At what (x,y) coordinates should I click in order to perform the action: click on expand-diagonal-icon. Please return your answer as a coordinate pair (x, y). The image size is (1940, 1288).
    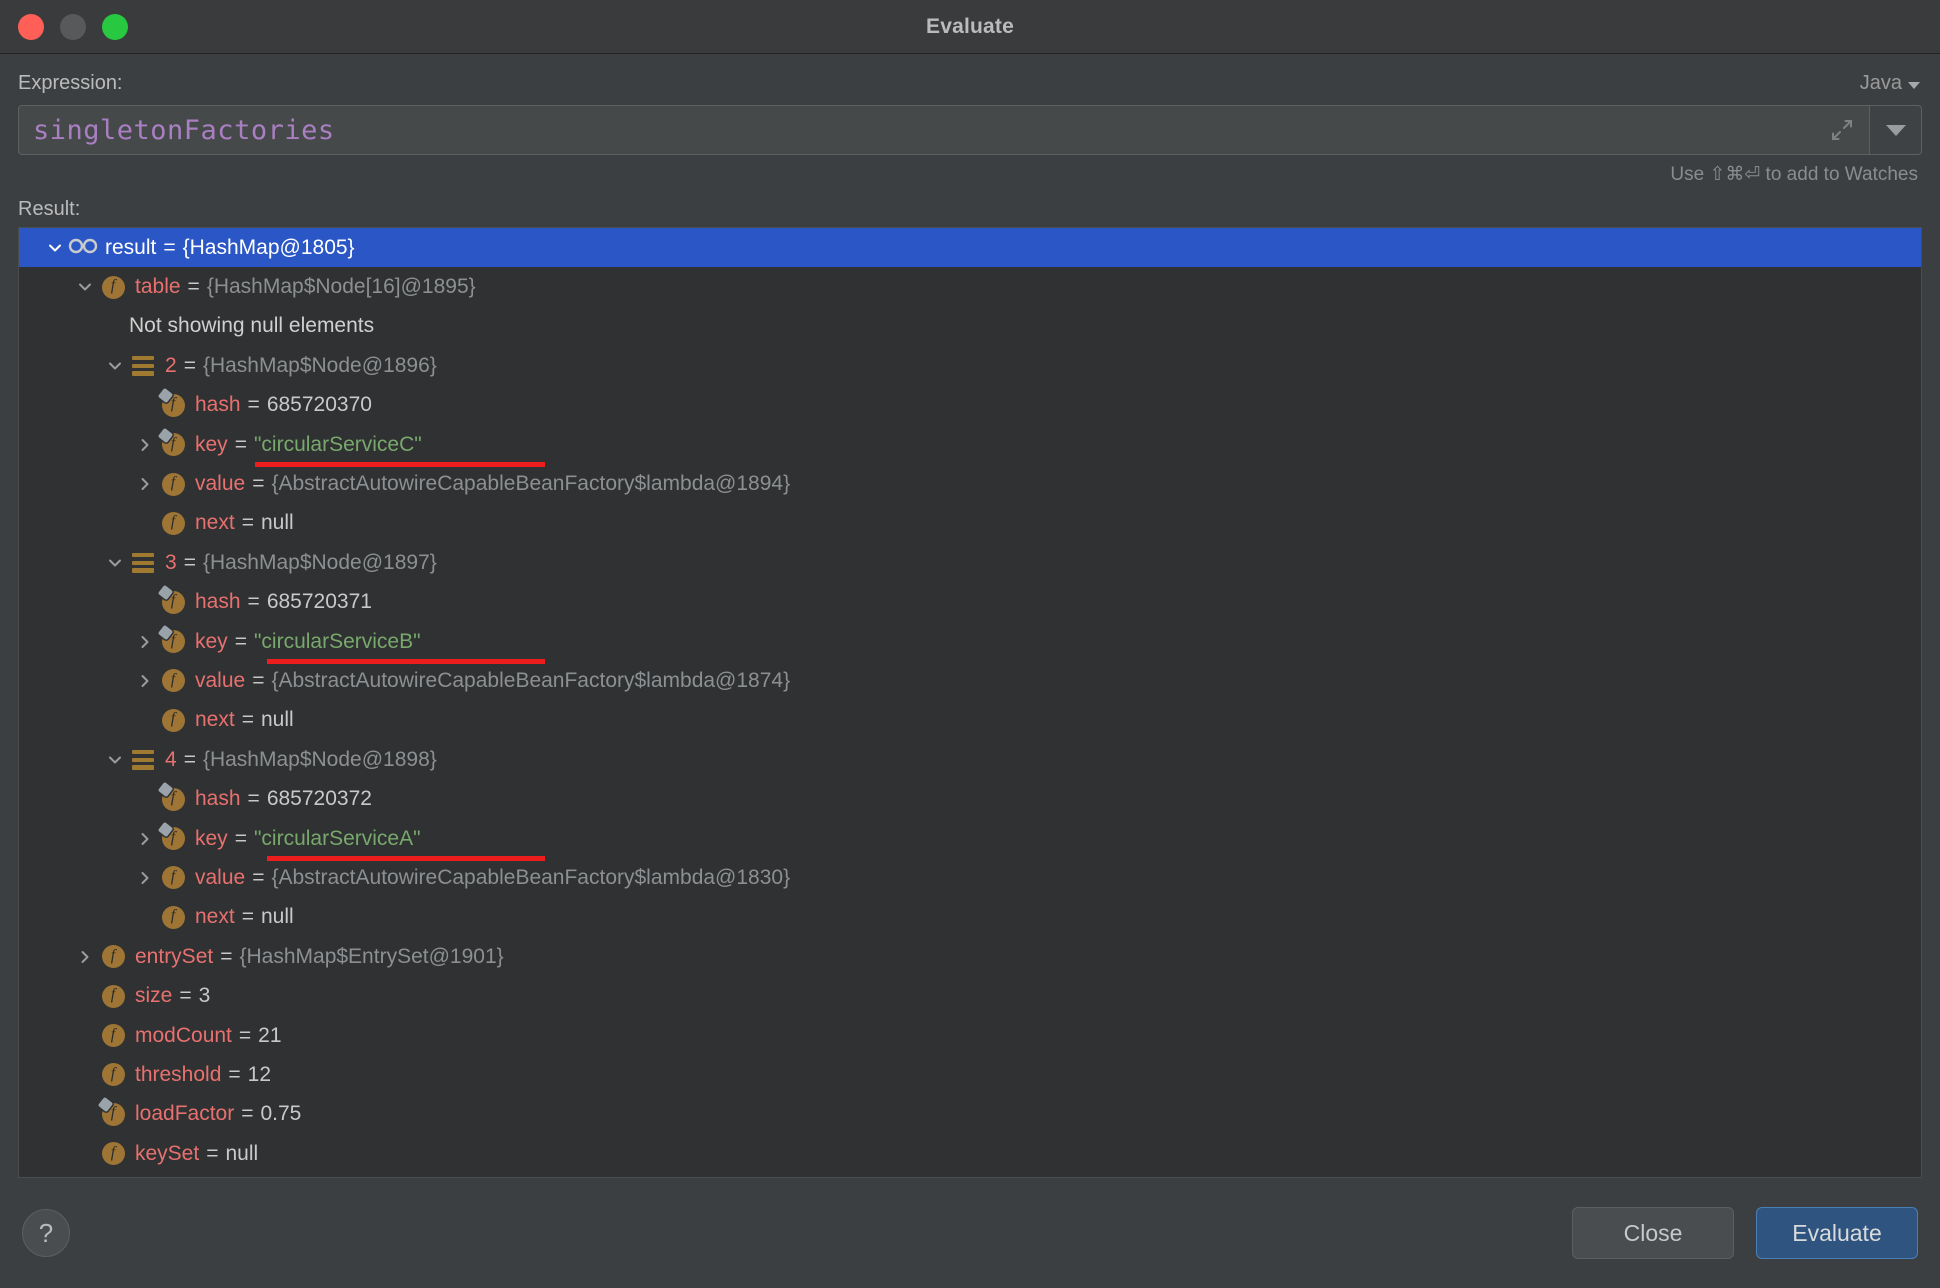
    Looking at the image, I should click on (1842, 130).